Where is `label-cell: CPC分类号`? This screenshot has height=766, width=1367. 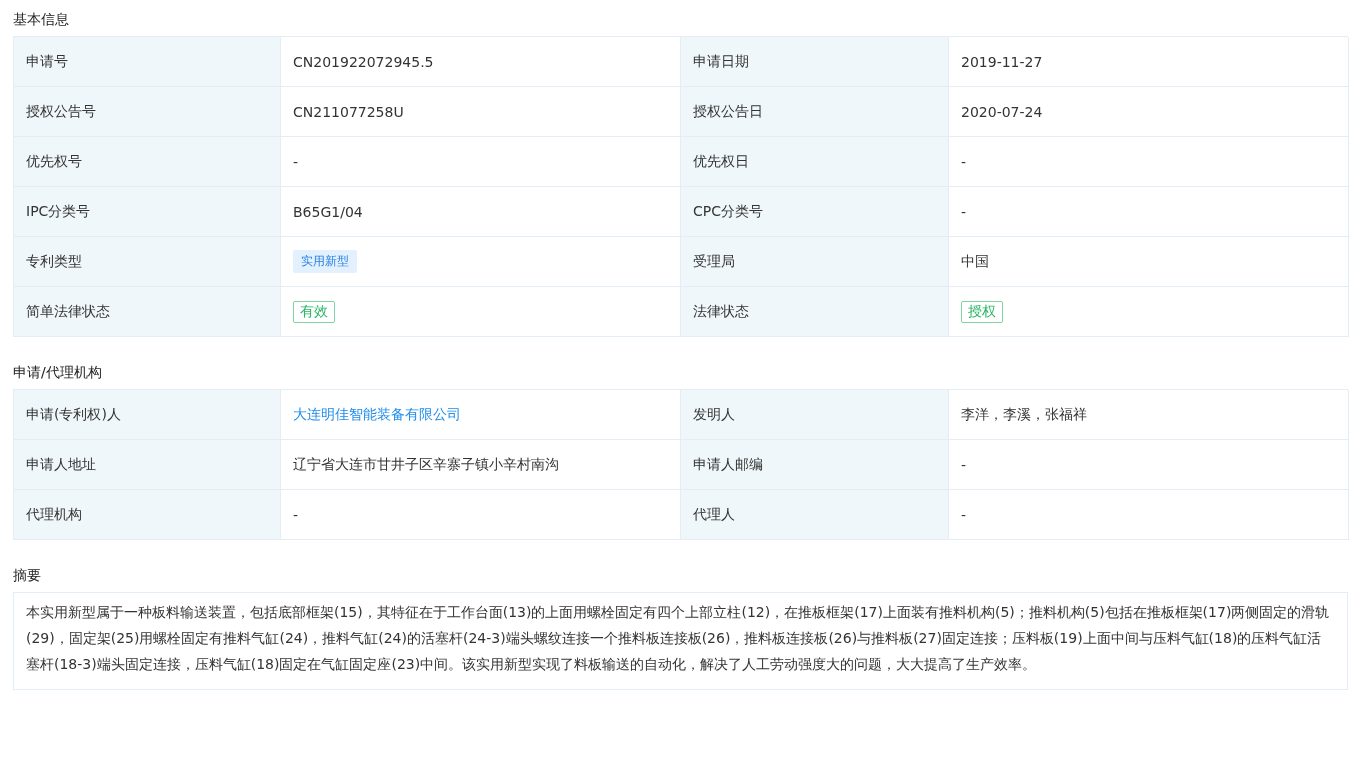 label-cell: CPC分类号 is located at coordinates (815, 212).